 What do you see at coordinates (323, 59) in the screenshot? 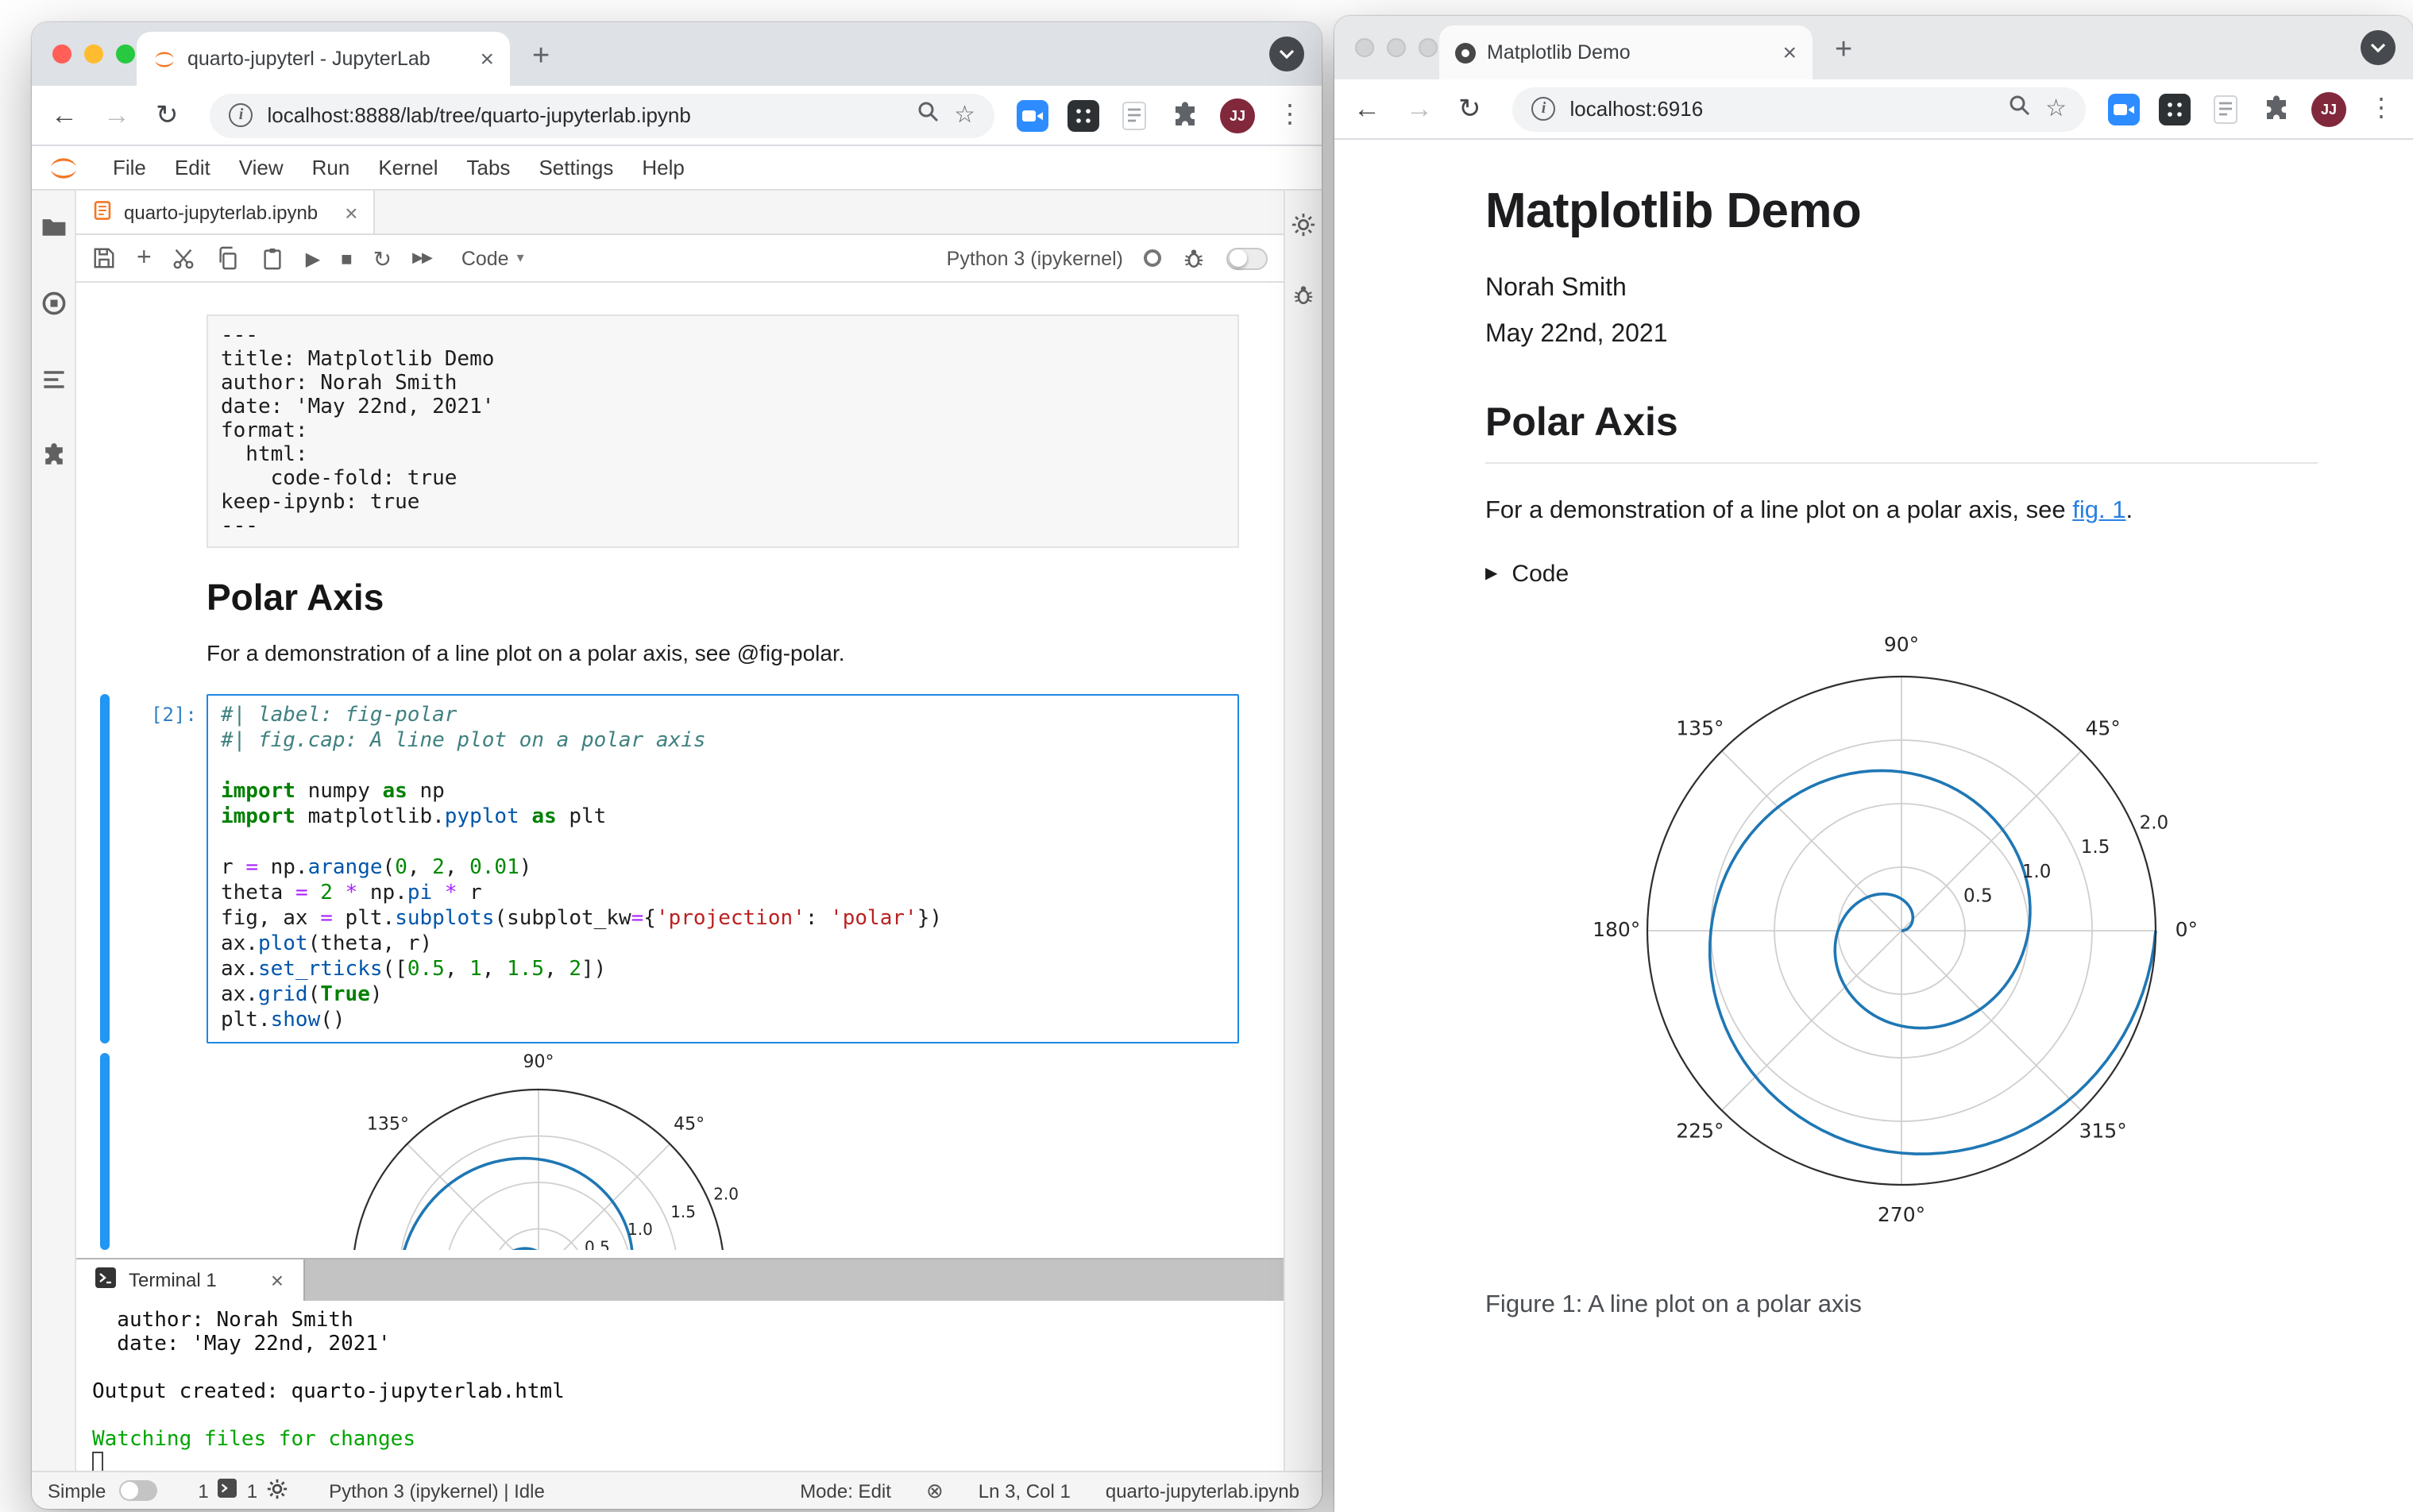
I see `browser-tab: quarto-jupyterl - JupyterLab ×` at bounding box center [323, 59].